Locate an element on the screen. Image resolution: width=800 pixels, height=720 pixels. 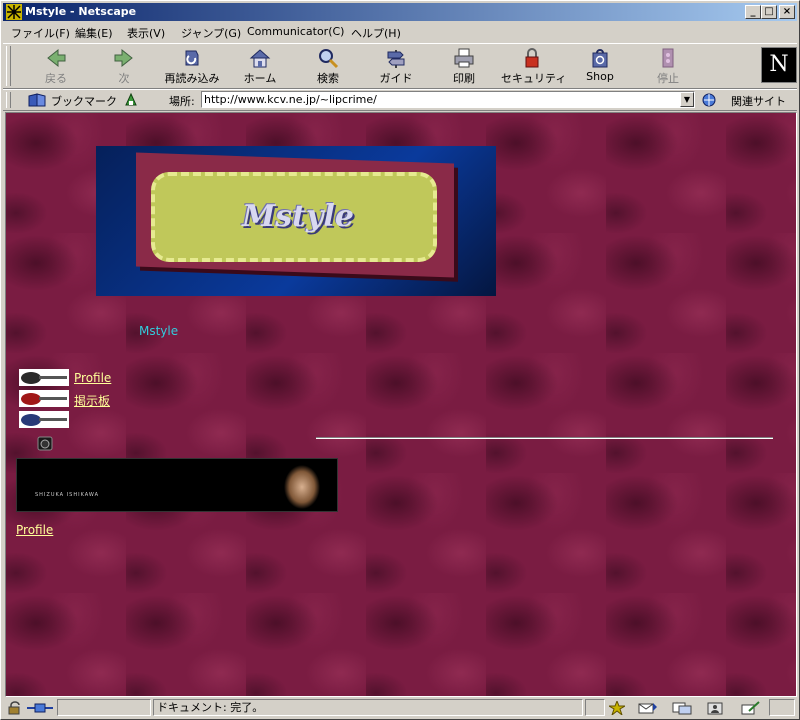
security-label: セキュリティ is located at coordinates (534, 78).